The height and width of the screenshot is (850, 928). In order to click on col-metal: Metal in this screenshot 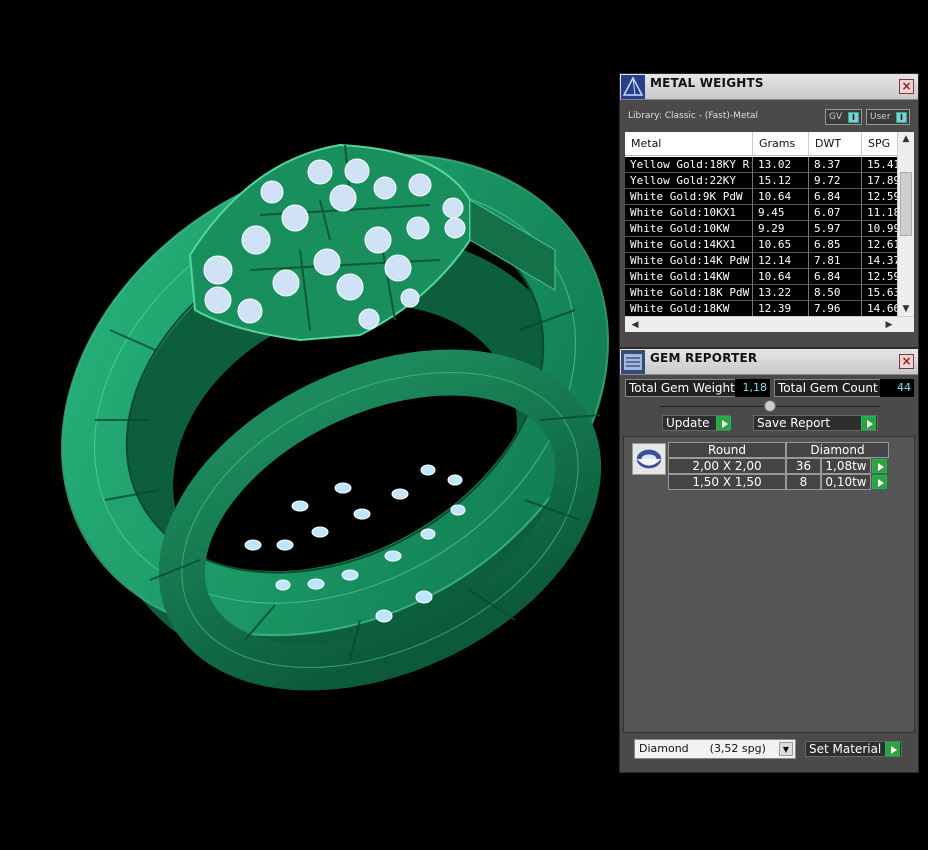, I will do `click(689, 144)`.